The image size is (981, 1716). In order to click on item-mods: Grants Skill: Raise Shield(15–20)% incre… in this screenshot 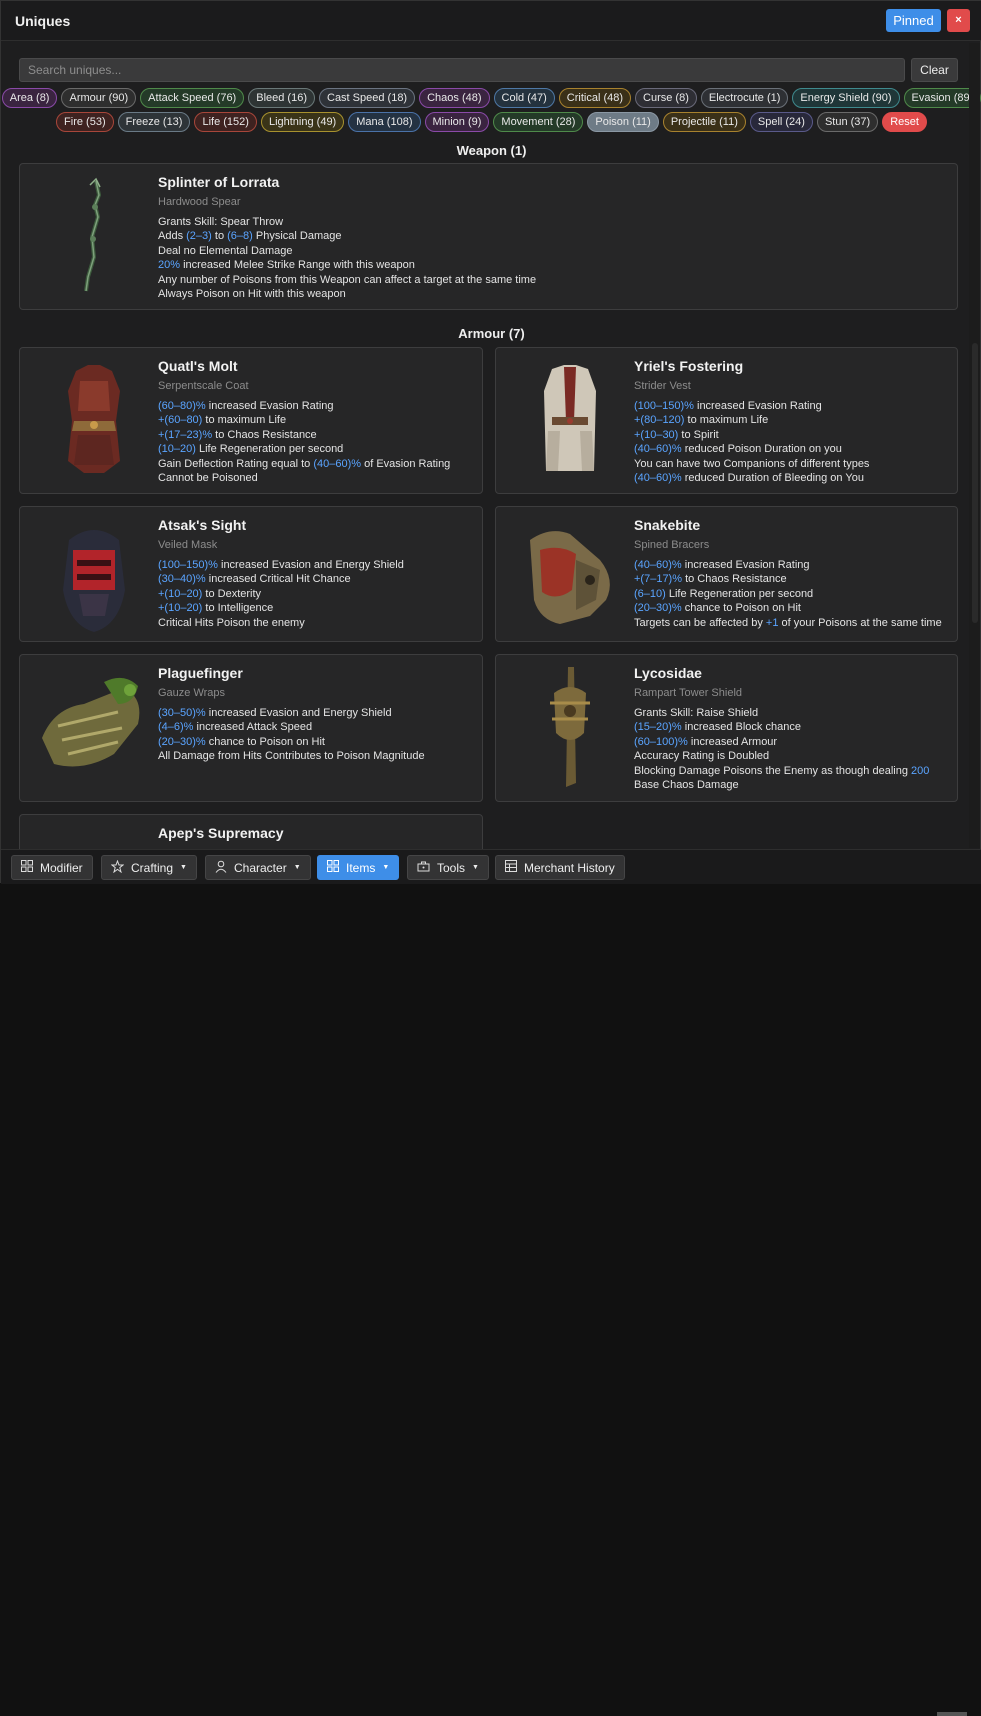, I will do `click(791, 749)`.